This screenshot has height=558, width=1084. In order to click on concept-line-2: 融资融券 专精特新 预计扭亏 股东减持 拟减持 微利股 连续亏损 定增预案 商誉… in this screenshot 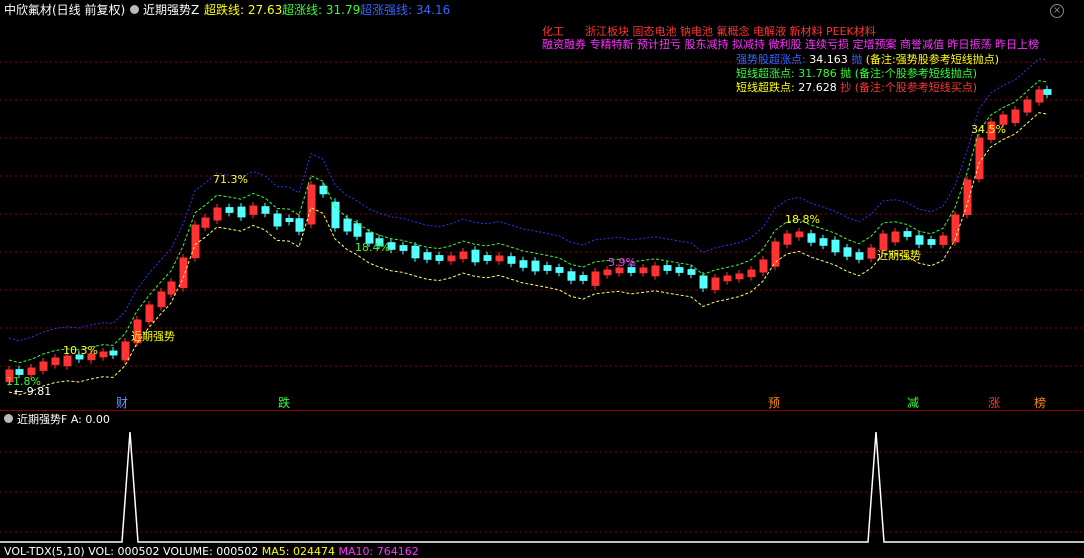, I will do `click(790, 44)`.